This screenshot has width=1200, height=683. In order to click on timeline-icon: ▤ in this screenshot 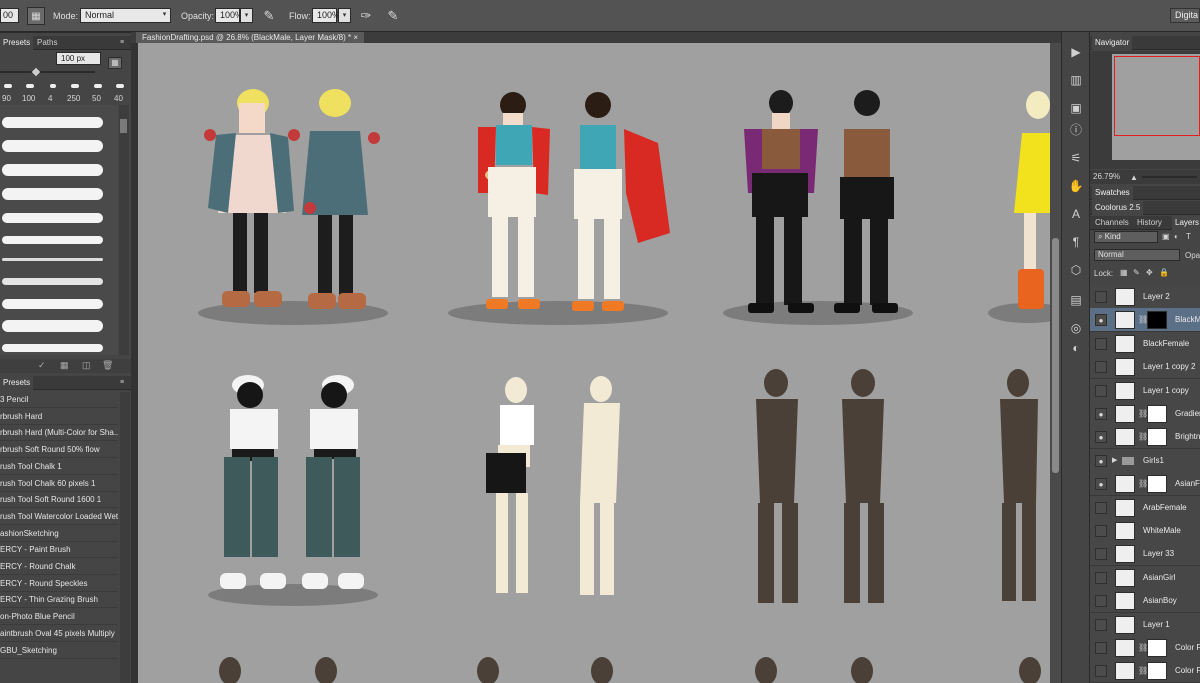, I will do `click(1076, 300)`.